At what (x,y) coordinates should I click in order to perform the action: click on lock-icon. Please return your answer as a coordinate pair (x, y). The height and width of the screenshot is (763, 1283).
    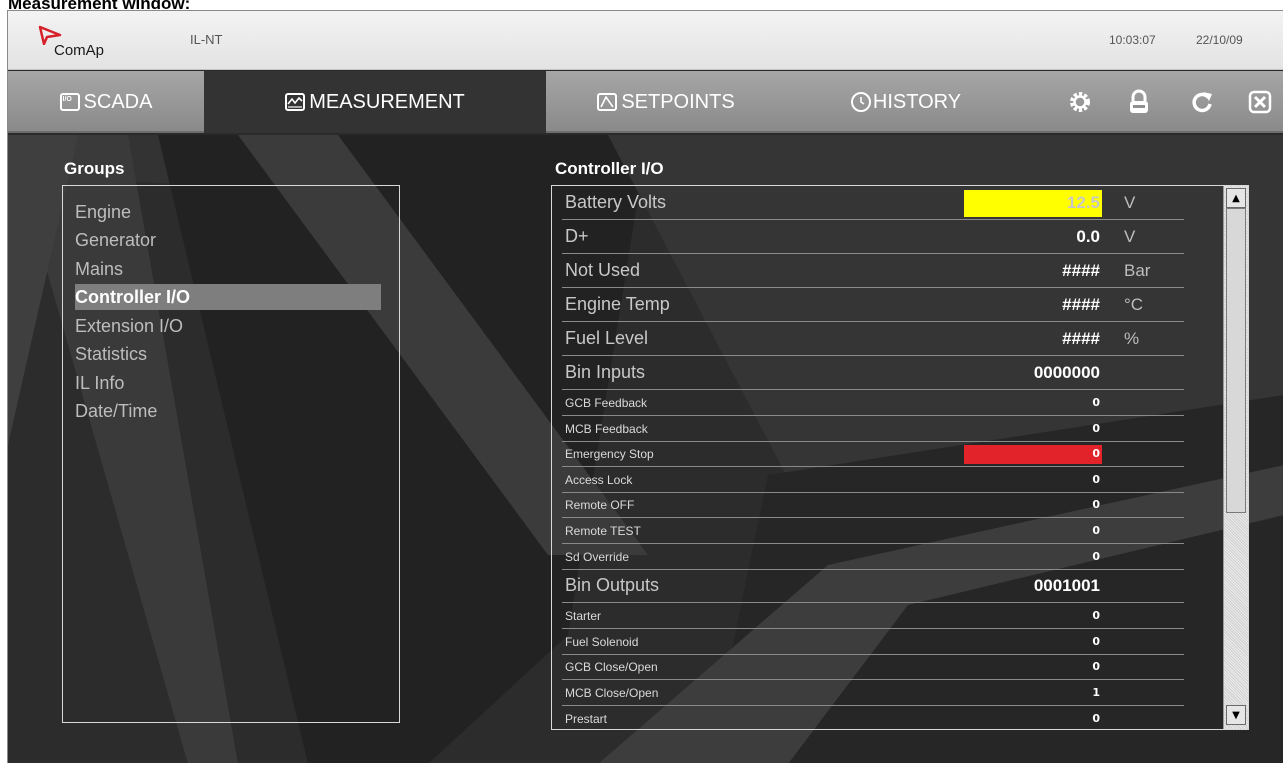
    Looking at the image, I should click on (1139, 101).